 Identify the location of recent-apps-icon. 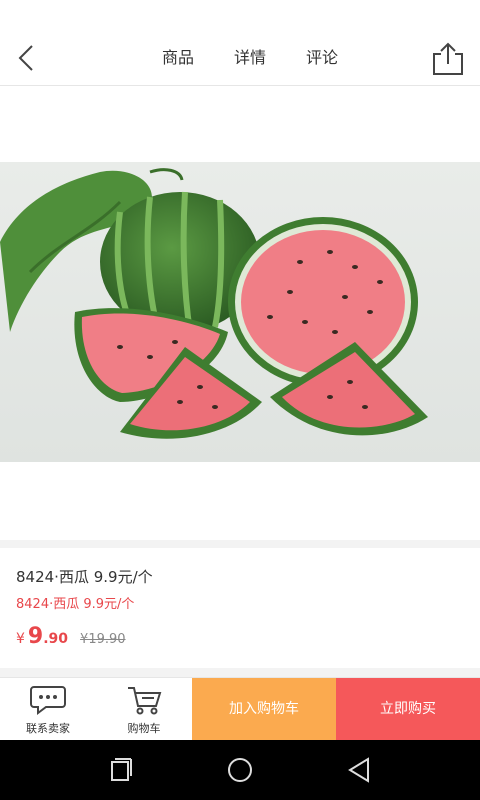
(120, 770).